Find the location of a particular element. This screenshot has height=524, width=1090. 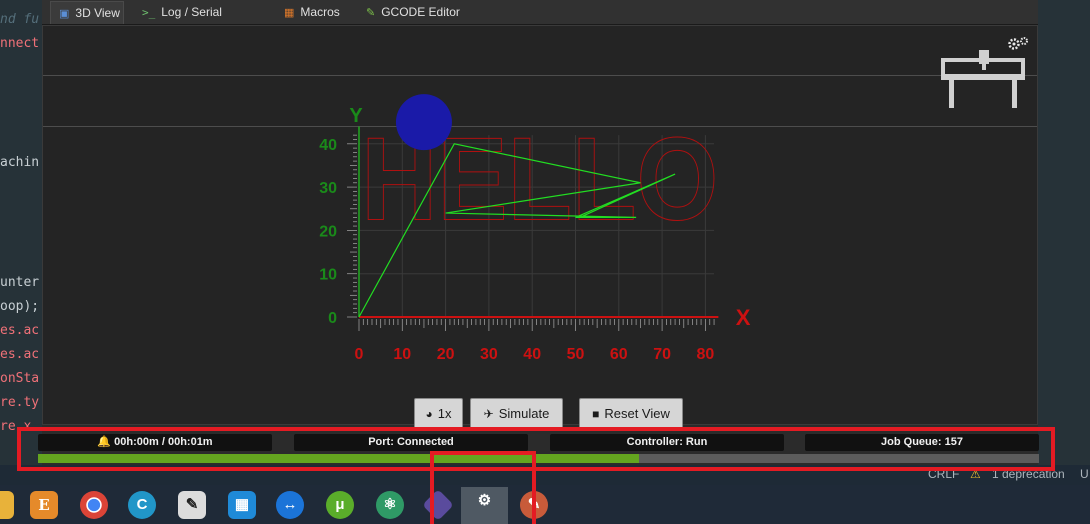

y-tick-label: 40 is located at coordinates (328, 145).